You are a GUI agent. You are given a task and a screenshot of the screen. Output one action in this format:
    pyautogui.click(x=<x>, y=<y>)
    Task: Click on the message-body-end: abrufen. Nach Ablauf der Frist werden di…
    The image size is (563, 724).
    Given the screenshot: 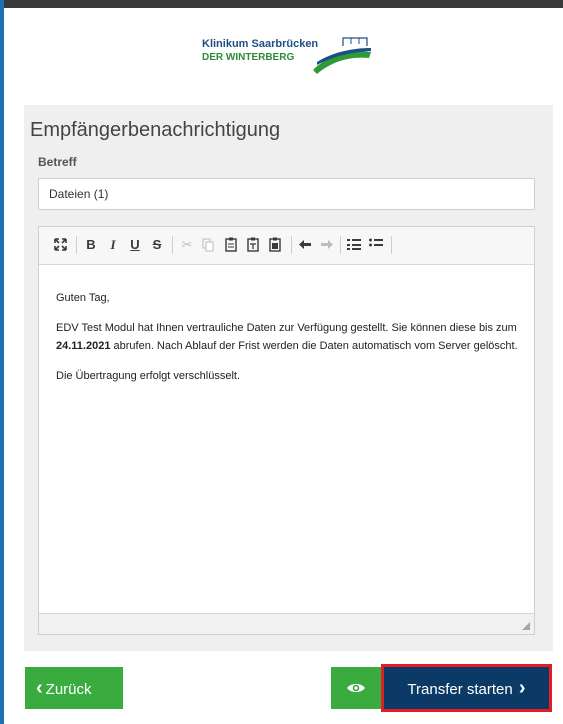 What is the action you would take?
    pyautogui.click(x=314, y=346)
    